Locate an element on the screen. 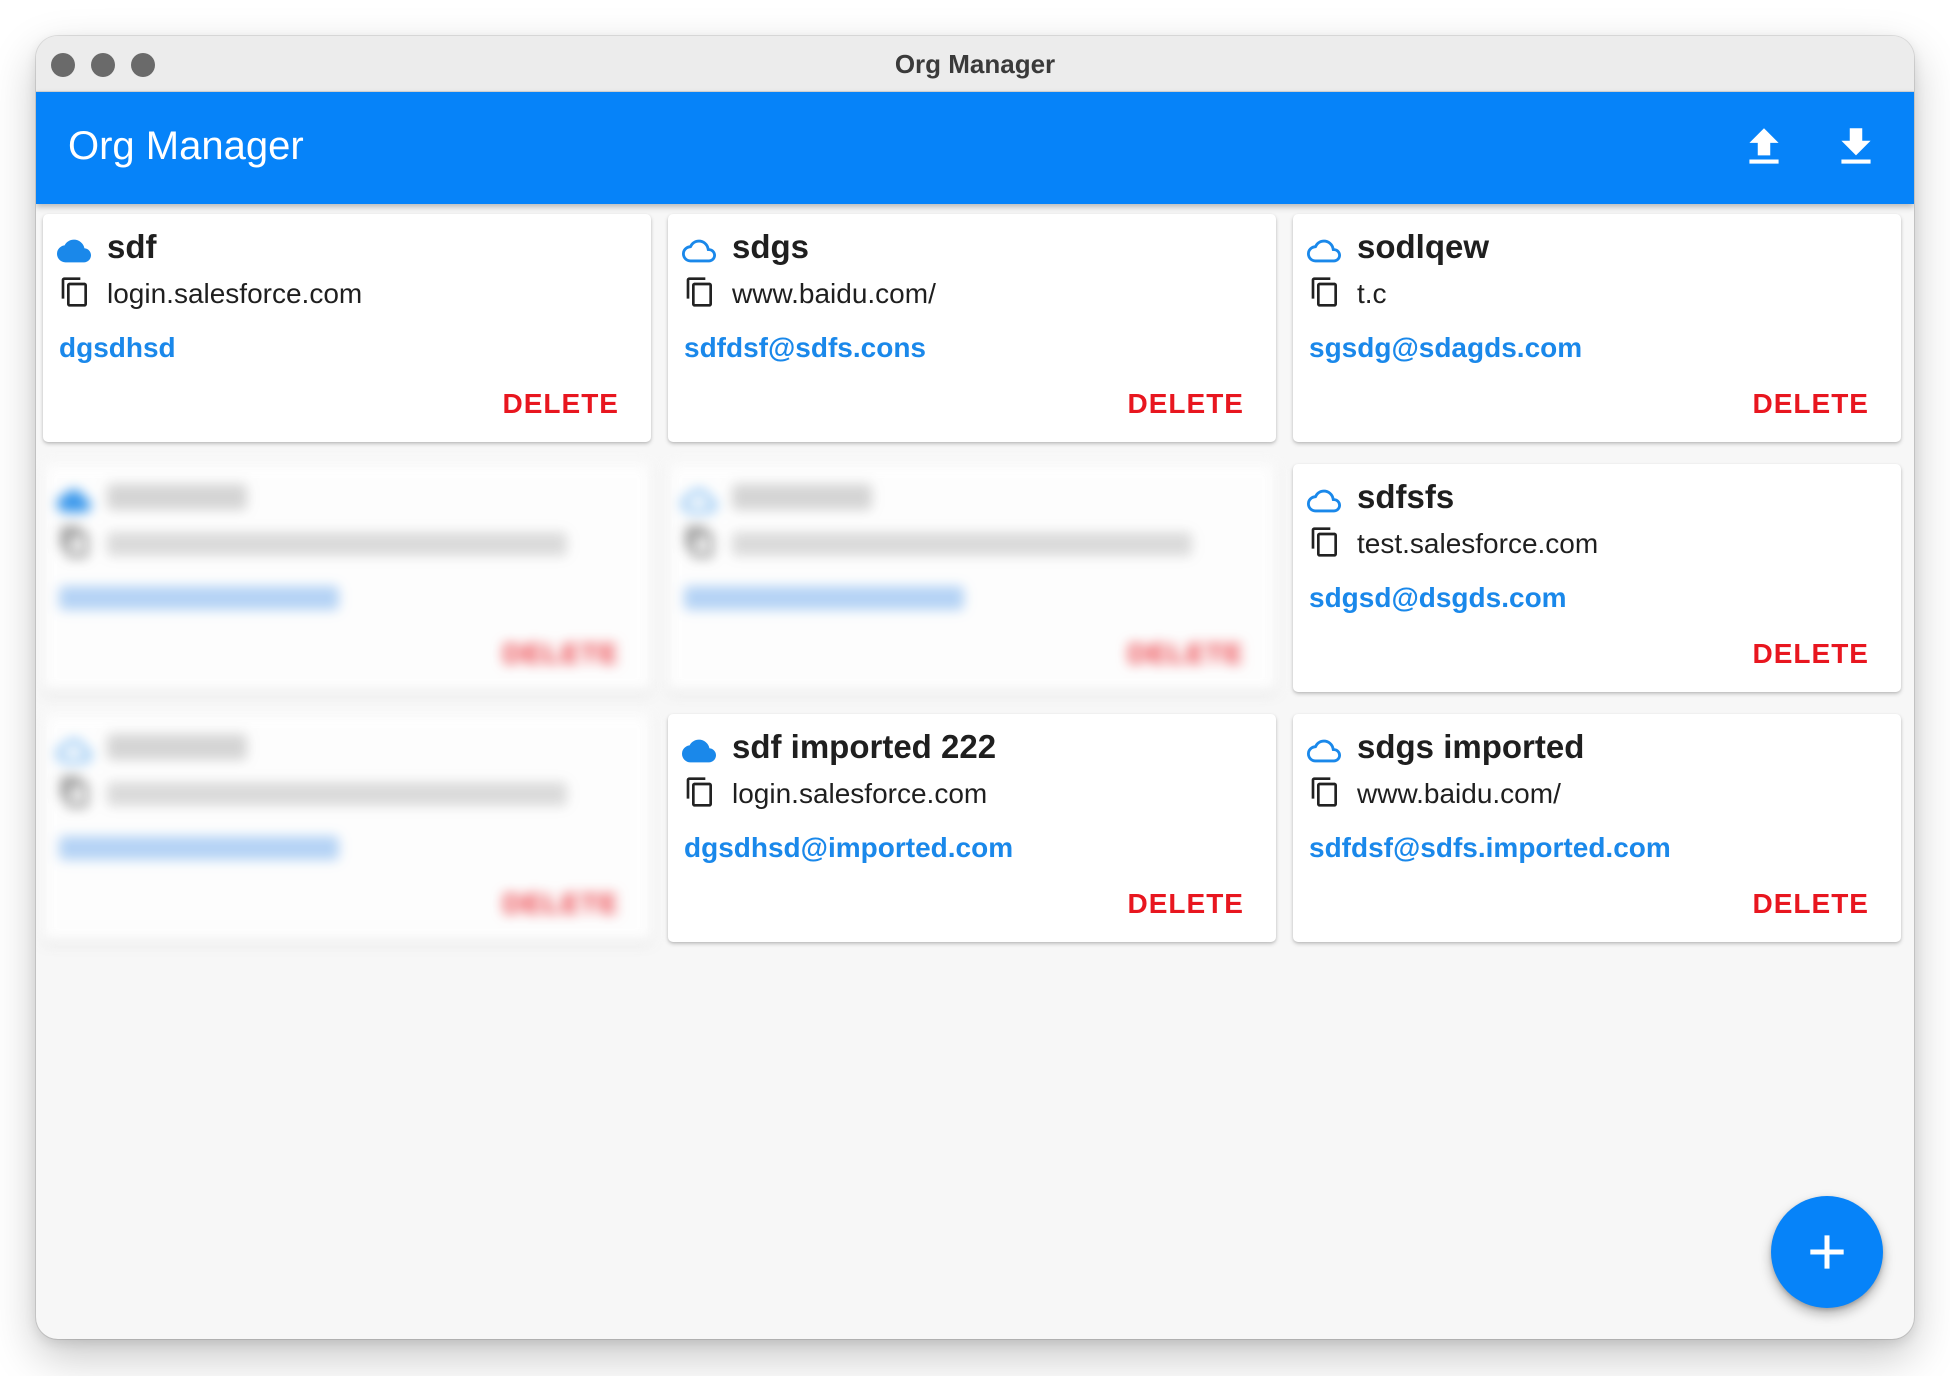 The width and height of the screenshot is (1950, 1376). window-title: Org Manager is located at coordinates (975, 64).